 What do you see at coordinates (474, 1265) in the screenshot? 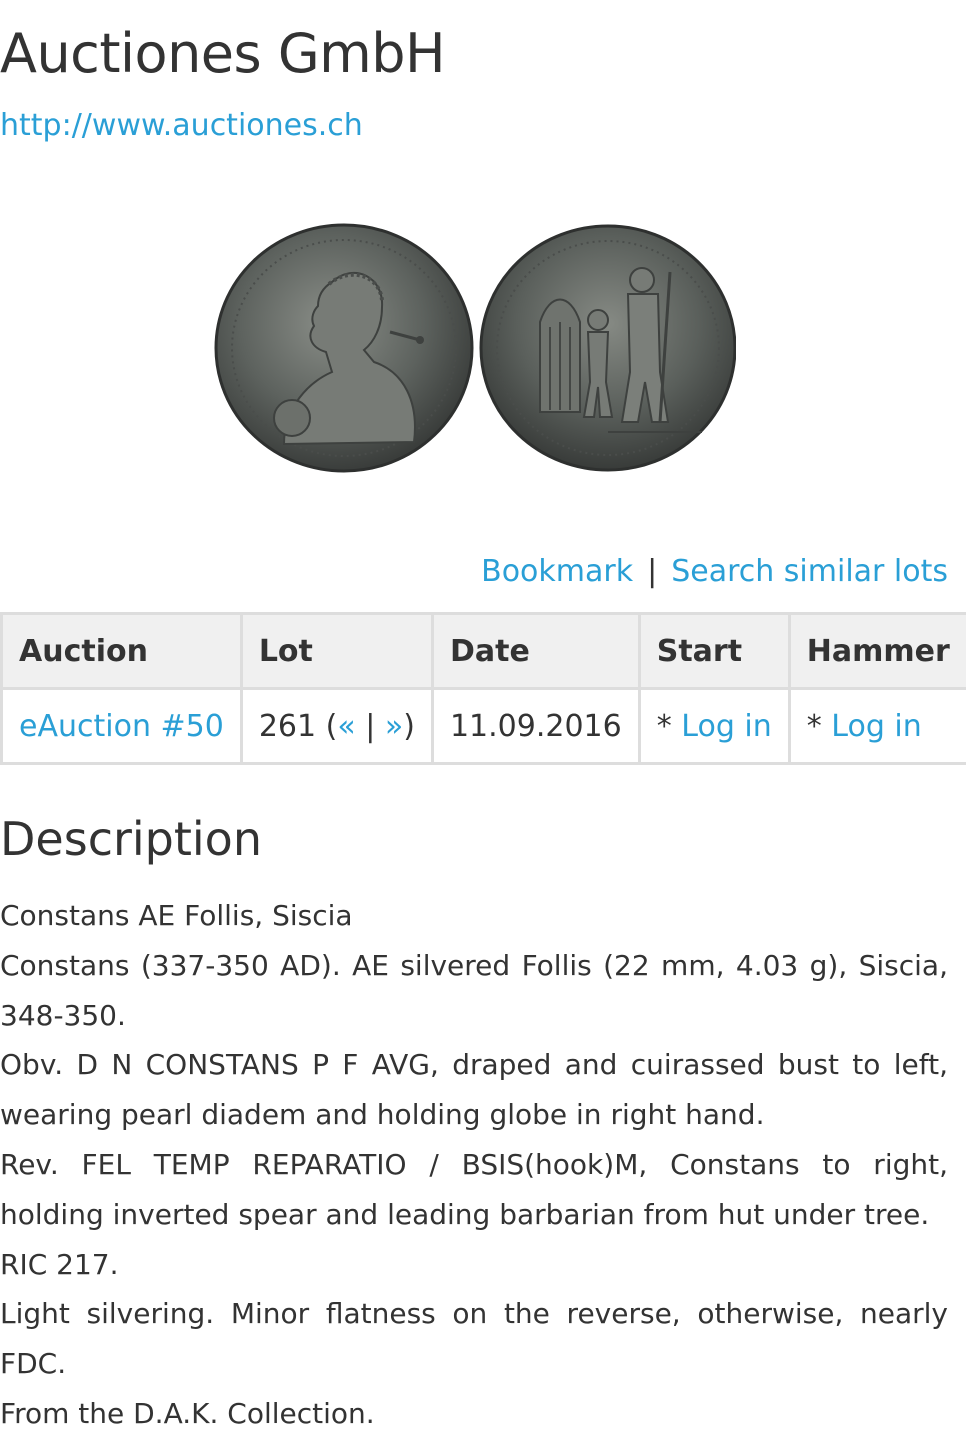
I see `description-reference: RIC 217.` at bounding box center [474, 1265].